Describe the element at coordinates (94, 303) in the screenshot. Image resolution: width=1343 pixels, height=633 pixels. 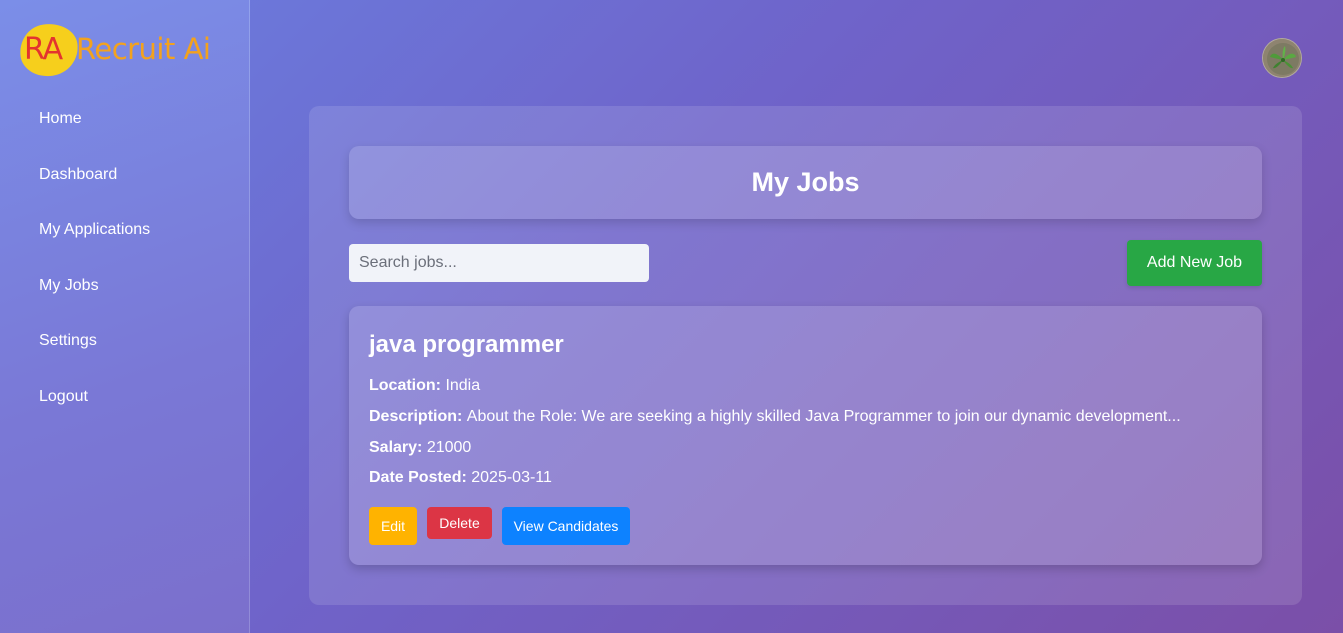
I see `sidebar-item-my-jobs: My Jobs` at that location.